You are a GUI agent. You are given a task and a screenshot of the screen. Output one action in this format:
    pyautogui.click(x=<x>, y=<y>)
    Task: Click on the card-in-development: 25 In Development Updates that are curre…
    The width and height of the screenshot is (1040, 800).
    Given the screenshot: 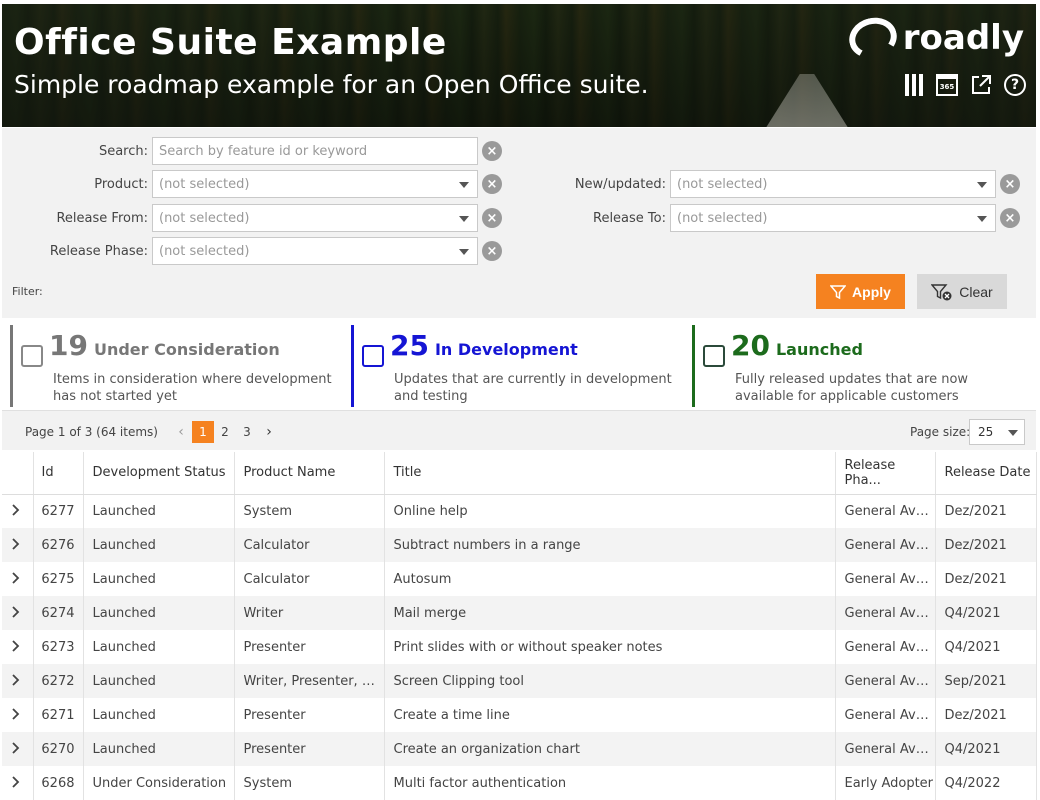 What is the action you would take?
    pyautogui.click(x=516, y=366)
    